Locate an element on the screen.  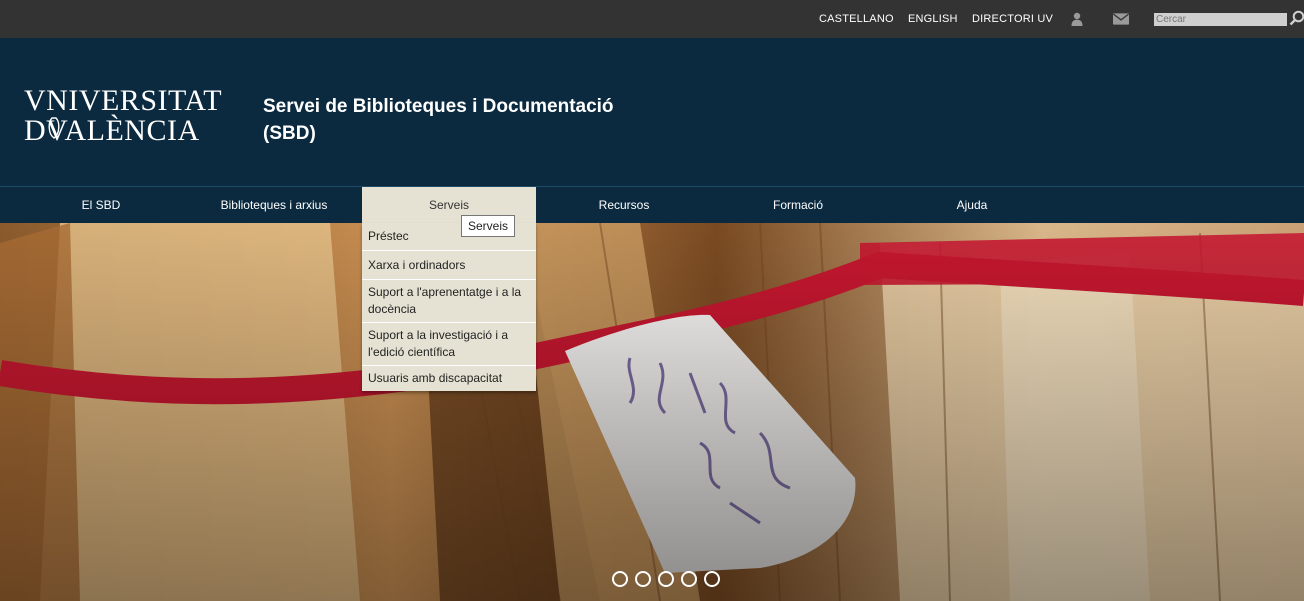
logo-line1: VNIVERSITAT is located at coordinates (123, 100).